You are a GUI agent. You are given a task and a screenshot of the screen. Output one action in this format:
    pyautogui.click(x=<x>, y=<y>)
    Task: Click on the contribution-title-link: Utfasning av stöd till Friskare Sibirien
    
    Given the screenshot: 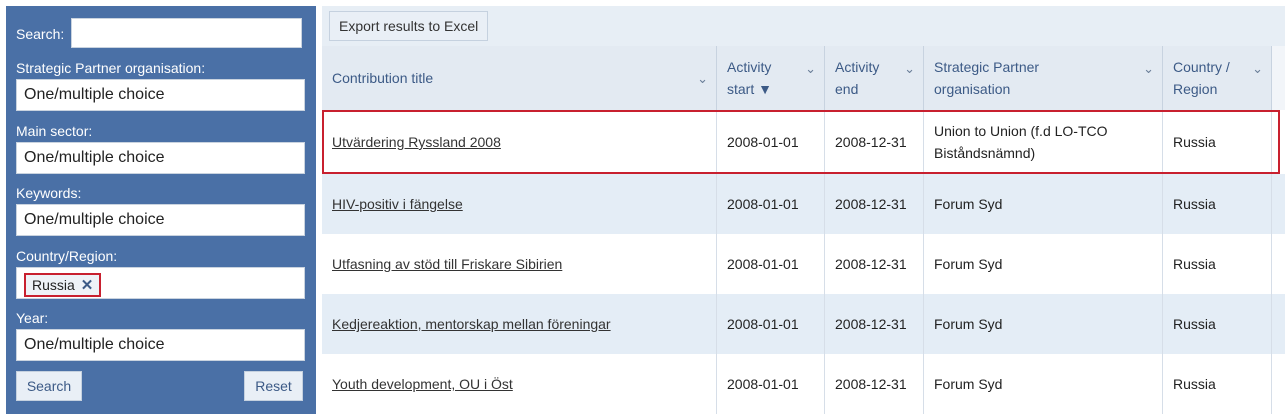 What is the action you would take?
    pyautogui.click(x=447, y=264)
    